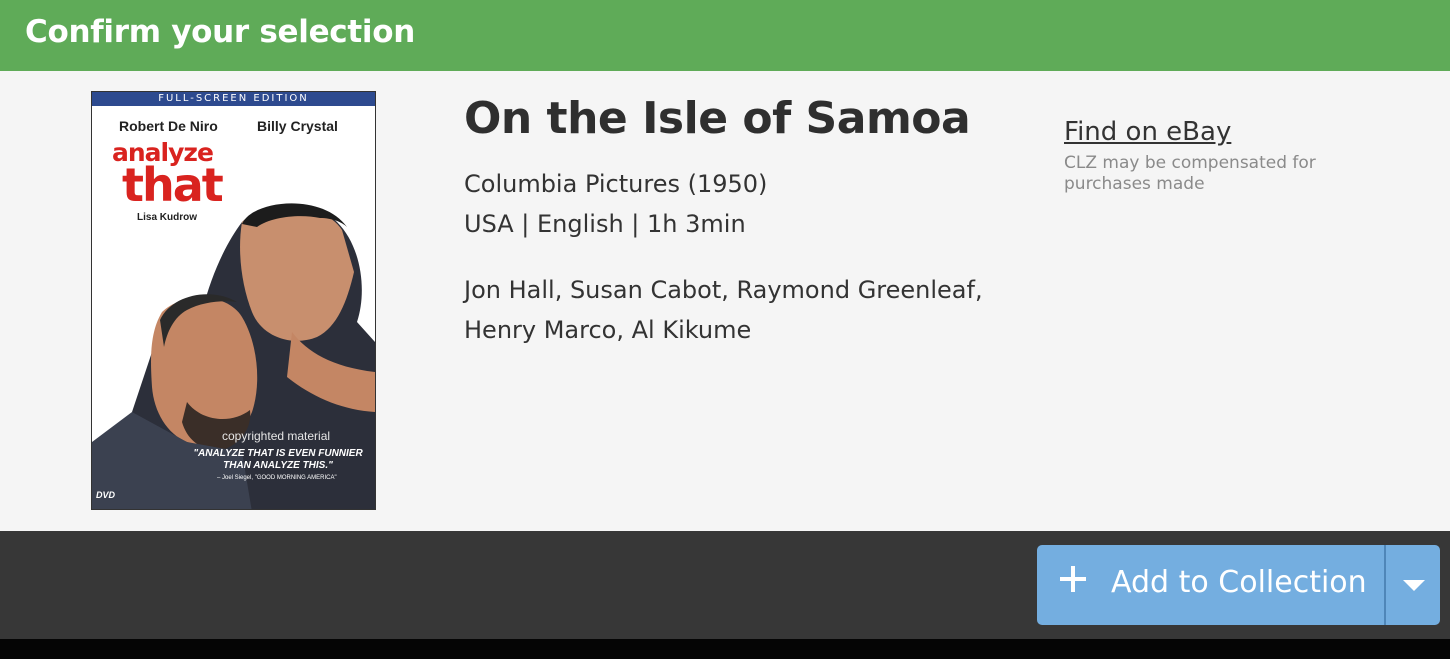 The image size is (1450, 659). I want to click on cover-copyright: copyrighted material, so click(276, 436).